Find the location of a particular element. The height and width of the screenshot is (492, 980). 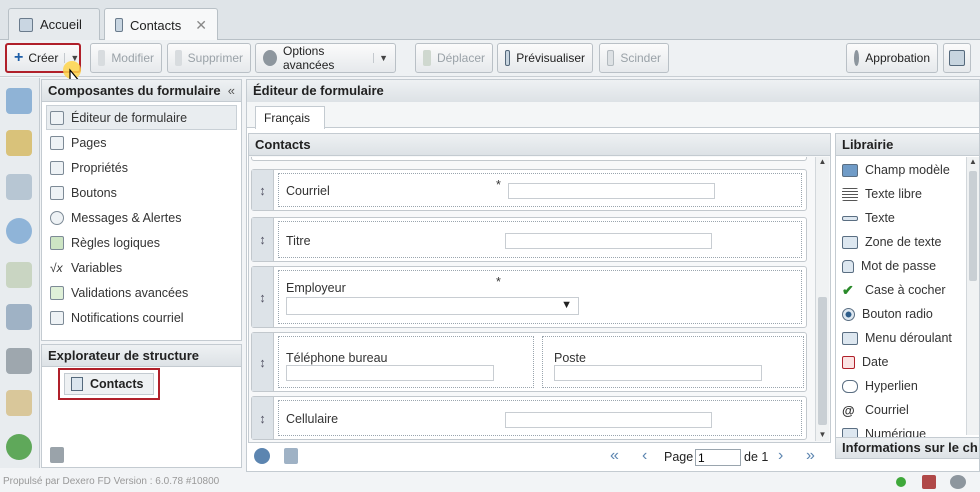

nav-item-form-editor: Éditeur de formulaire is located at coordinates (141, 117).